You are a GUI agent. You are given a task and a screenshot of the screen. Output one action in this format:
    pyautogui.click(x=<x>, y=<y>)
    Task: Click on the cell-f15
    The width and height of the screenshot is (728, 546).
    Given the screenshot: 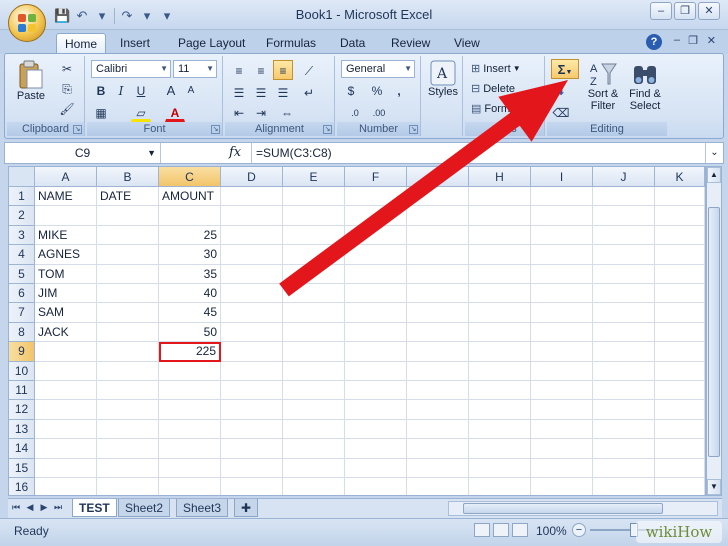 What is the action you would take?
    pyautogui.click(x=376, y=468)
    